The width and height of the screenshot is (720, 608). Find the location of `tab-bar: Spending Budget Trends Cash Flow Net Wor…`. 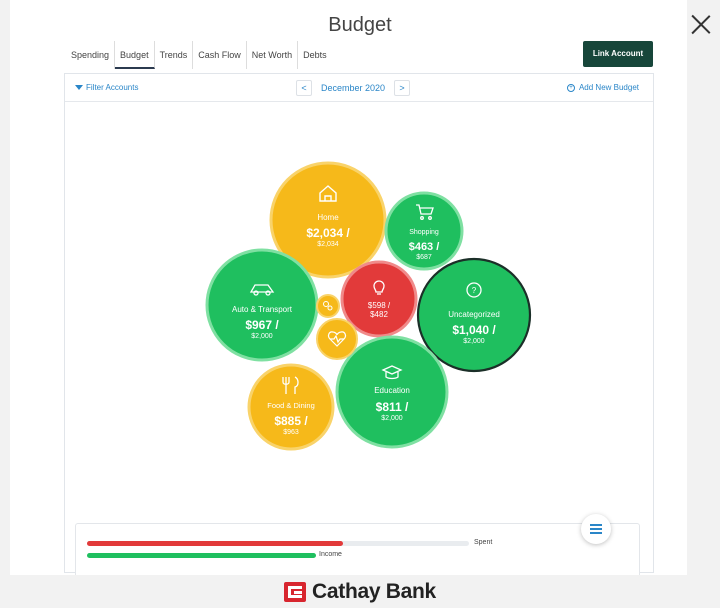

tab-bar: Spending Budget Trends Cash Flow Net Wor… is located at coordinates (199, 55).